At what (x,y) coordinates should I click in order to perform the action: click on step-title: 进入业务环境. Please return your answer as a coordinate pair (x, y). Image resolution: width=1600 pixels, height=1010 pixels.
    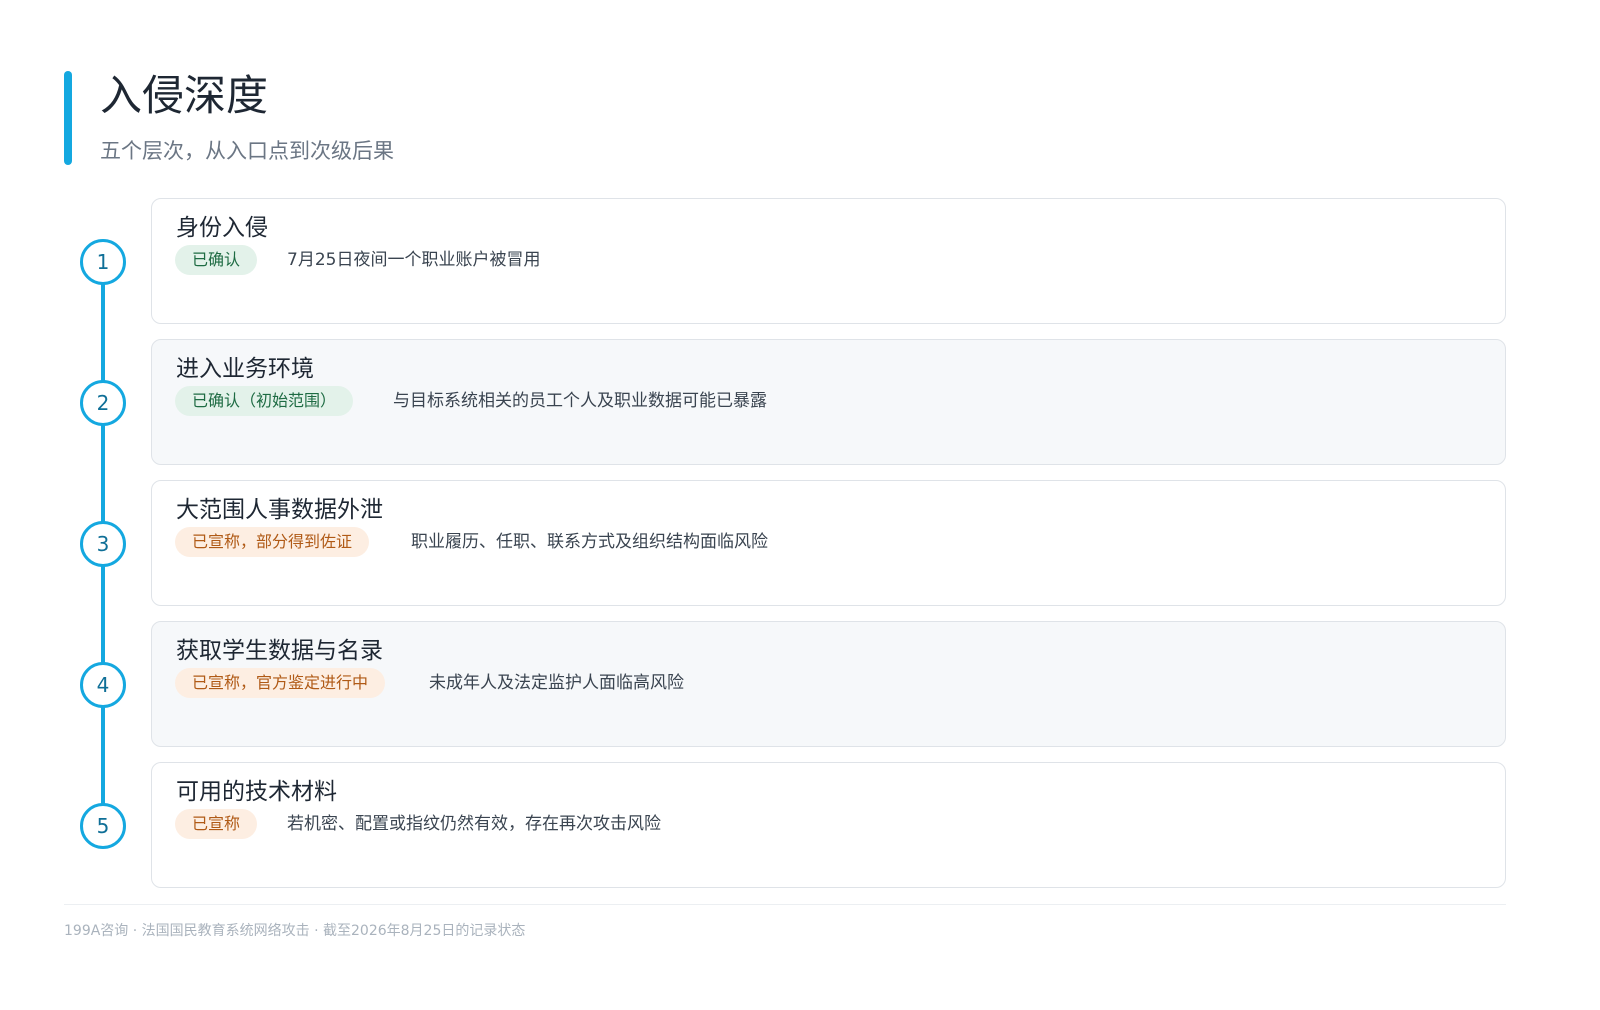
    Looking at the image, I should click on (245, 369).